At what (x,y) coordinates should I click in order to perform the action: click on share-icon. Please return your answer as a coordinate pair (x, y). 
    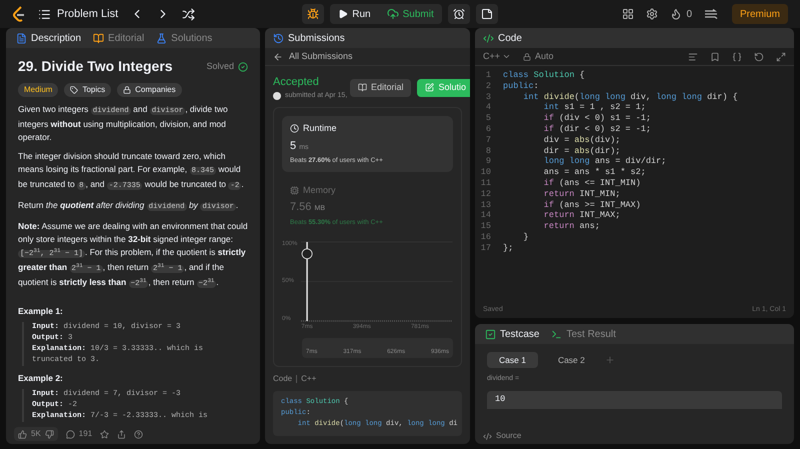
    Looking at the image, I should click on (121, 434).